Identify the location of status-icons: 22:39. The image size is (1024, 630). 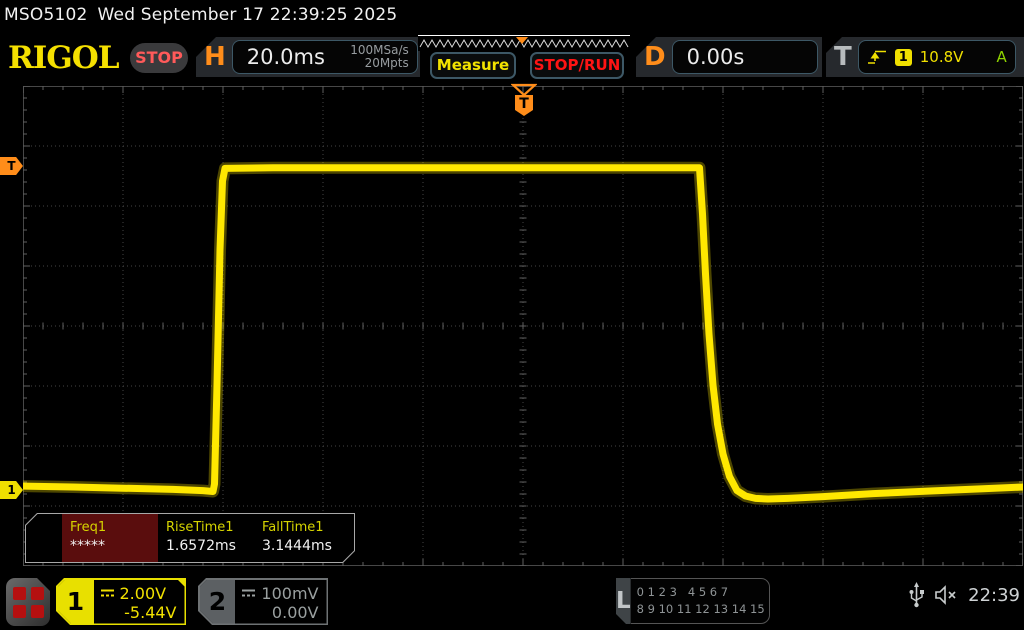
(964, 595).